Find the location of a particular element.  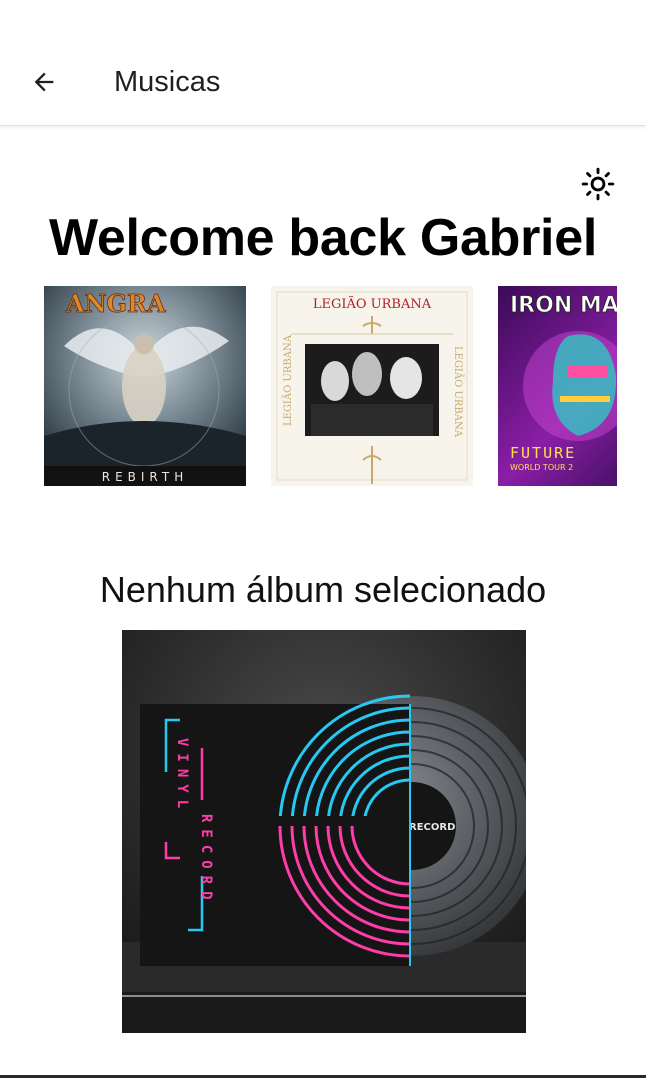

vinyl-label-text: RECORD is located at coordinates (432, 827).